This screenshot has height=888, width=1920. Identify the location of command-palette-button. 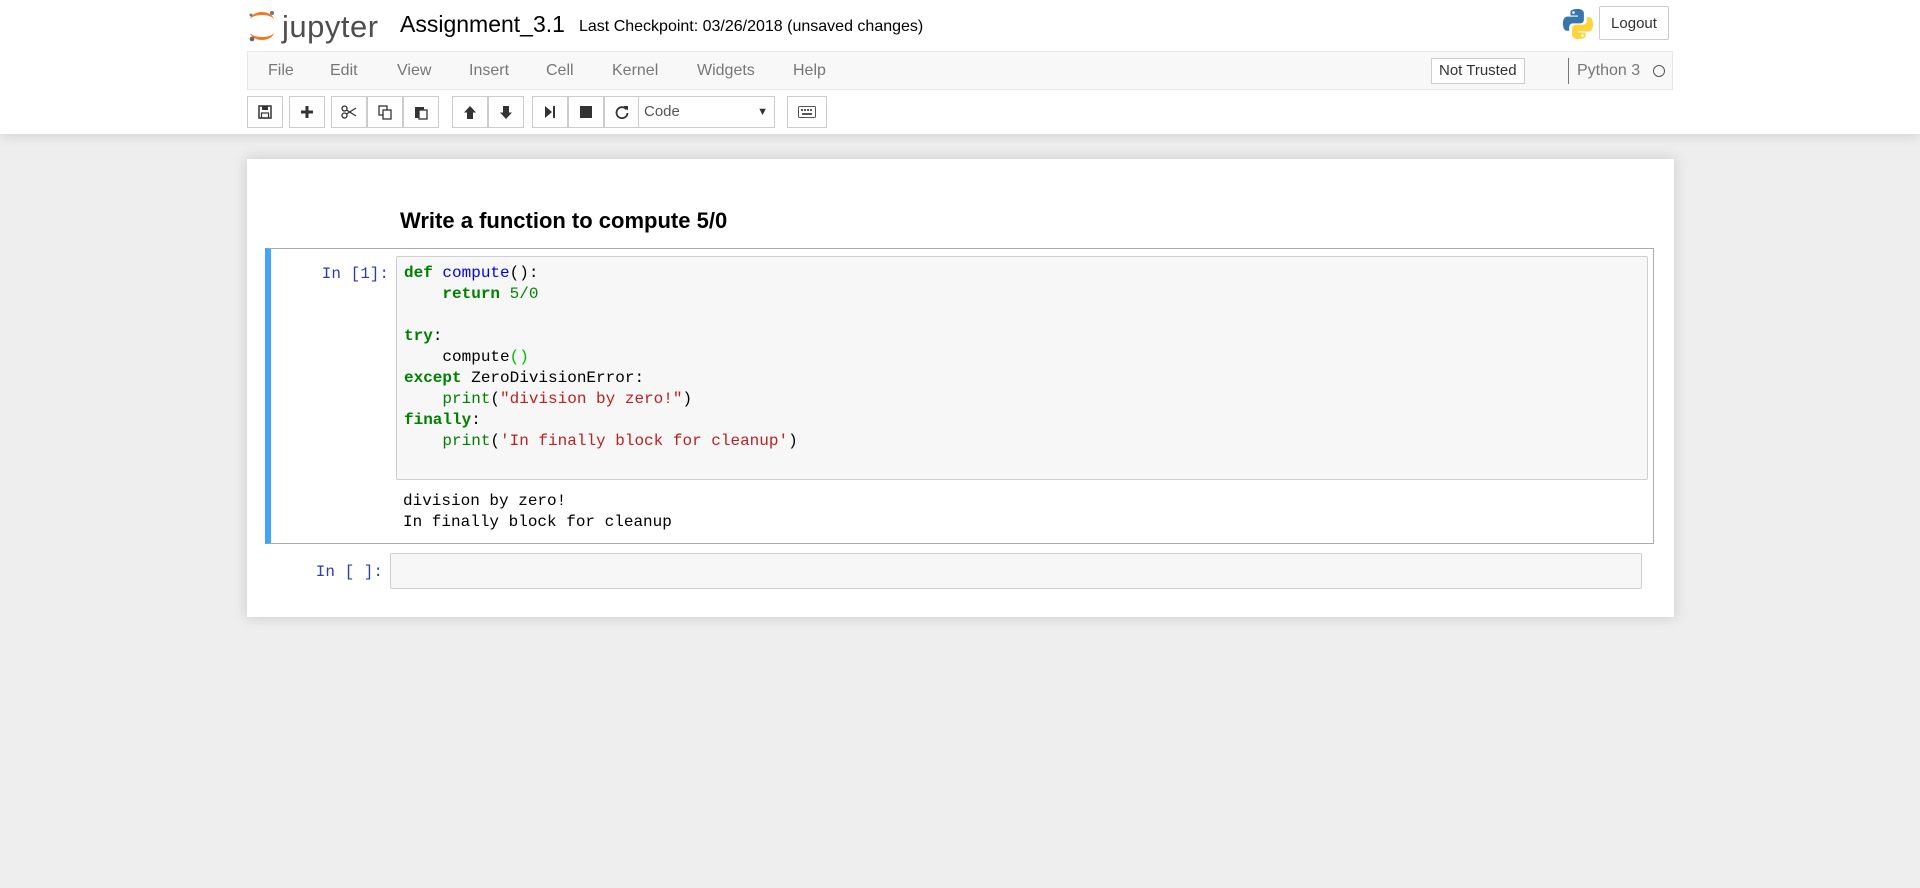
(807, 112).